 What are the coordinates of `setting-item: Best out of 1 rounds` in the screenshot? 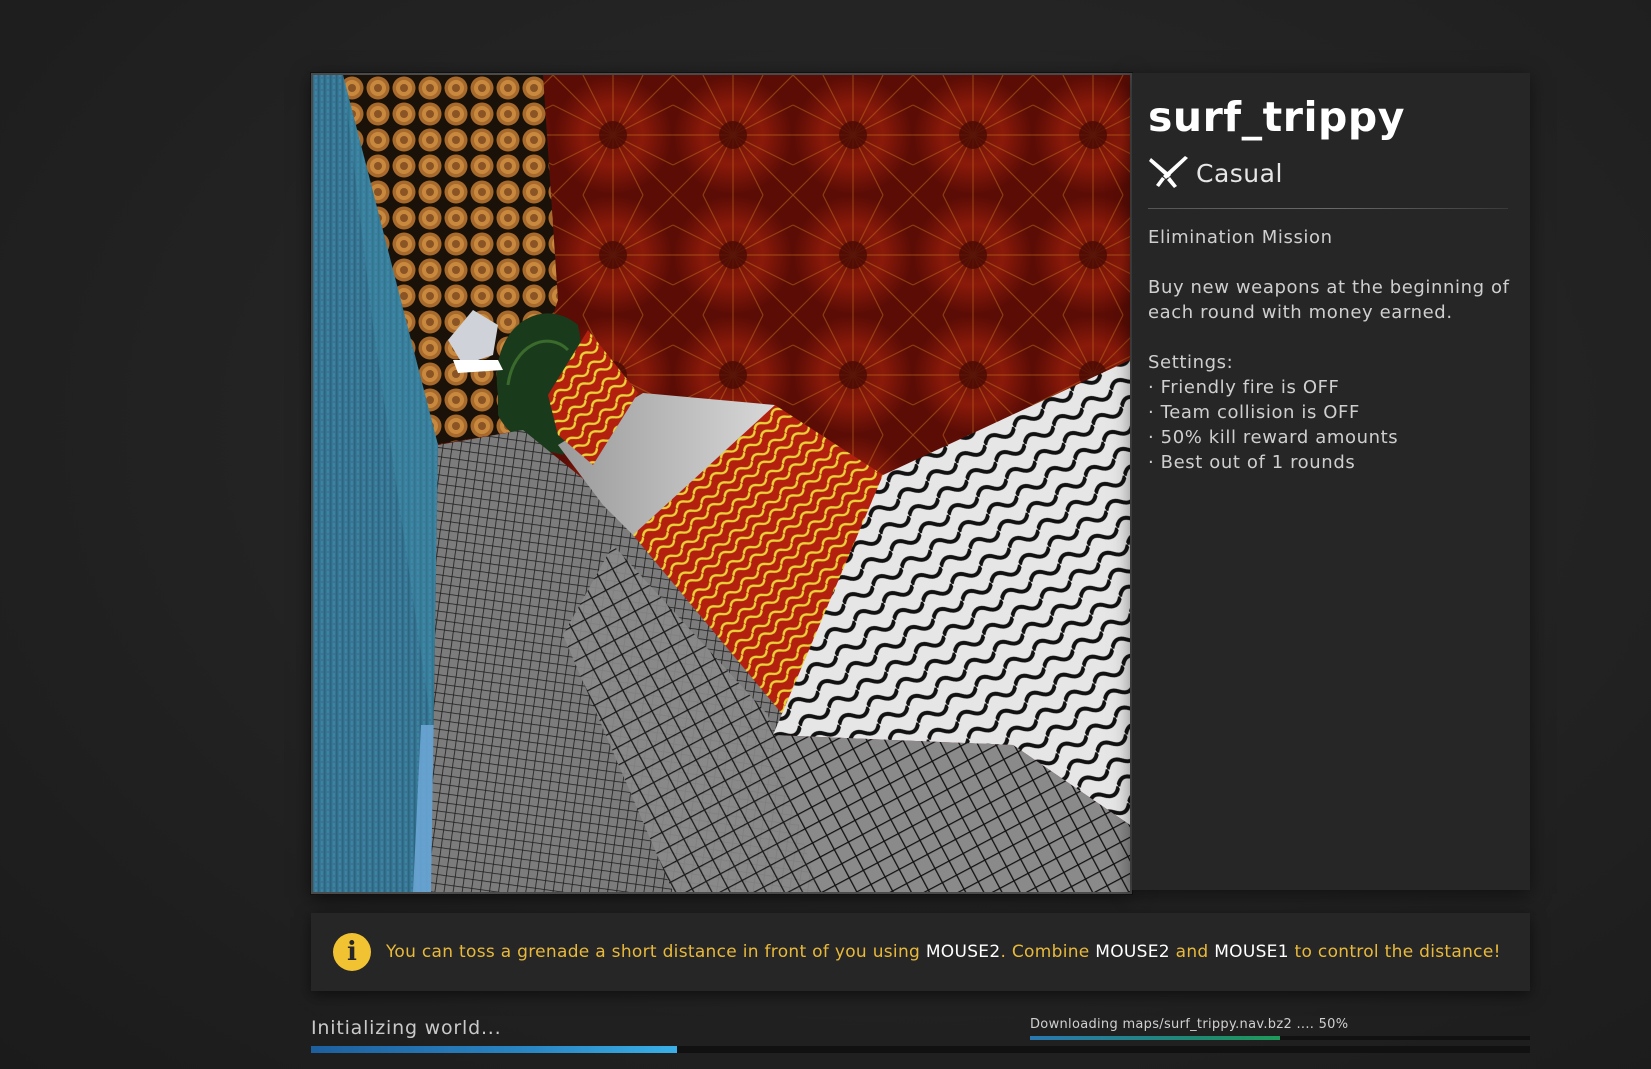 It's located at (1333, 462).